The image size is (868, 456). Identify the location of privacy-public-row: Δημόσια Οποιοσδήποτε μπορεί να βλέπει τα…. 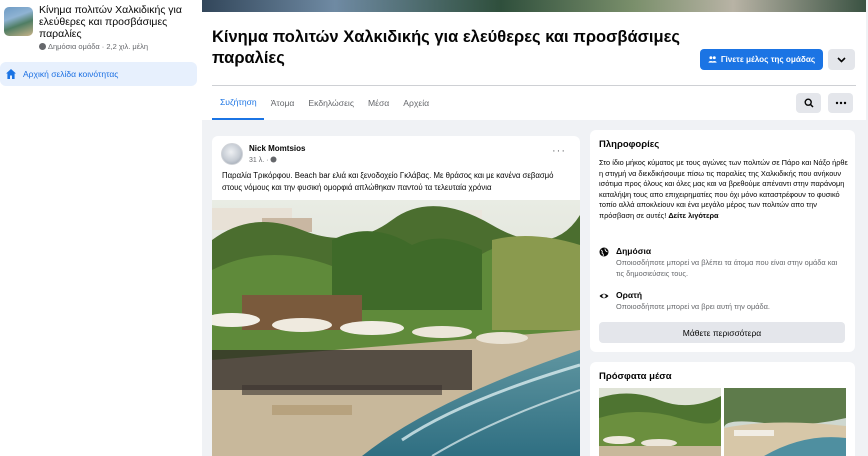
(718, 262).